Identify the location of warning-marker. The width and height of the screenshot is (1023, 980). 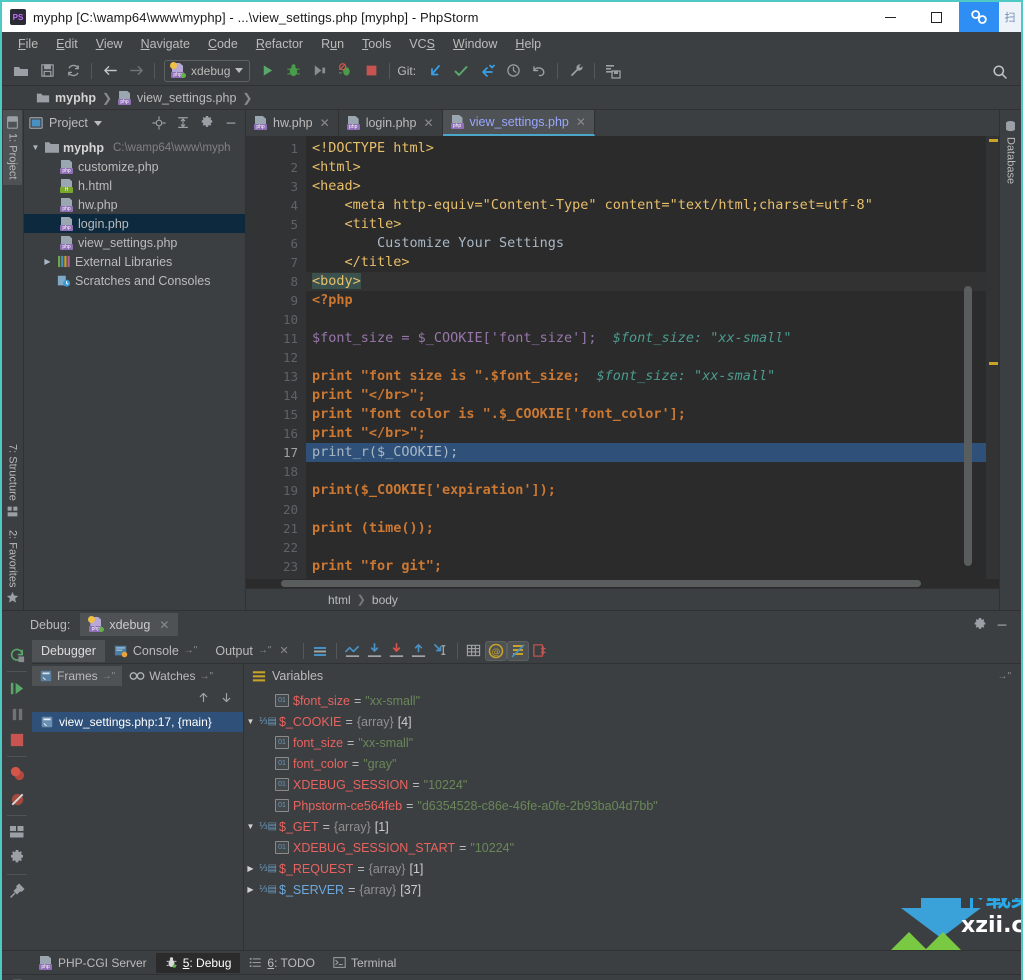
(993, 140).